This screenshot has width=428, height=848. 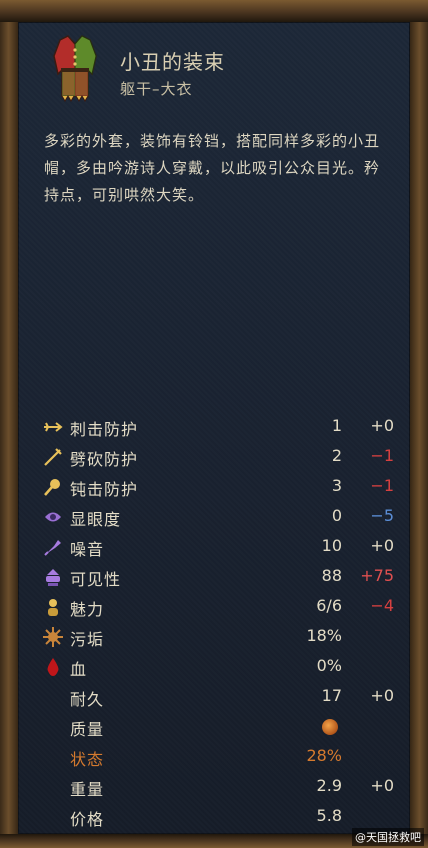 What do you see at coordinates (222, 667) in the screenshot?
I see `stat-row-blood: 血 0%` at bounding box center [222, 667].